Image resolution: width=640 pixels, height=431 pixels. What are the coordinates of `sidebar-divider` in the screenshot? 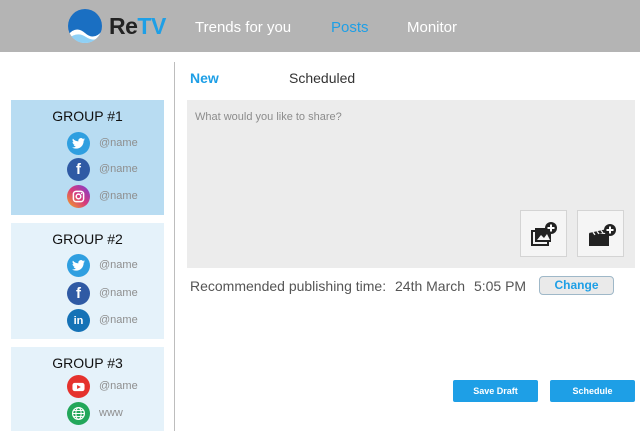 It's located at (174, 246).